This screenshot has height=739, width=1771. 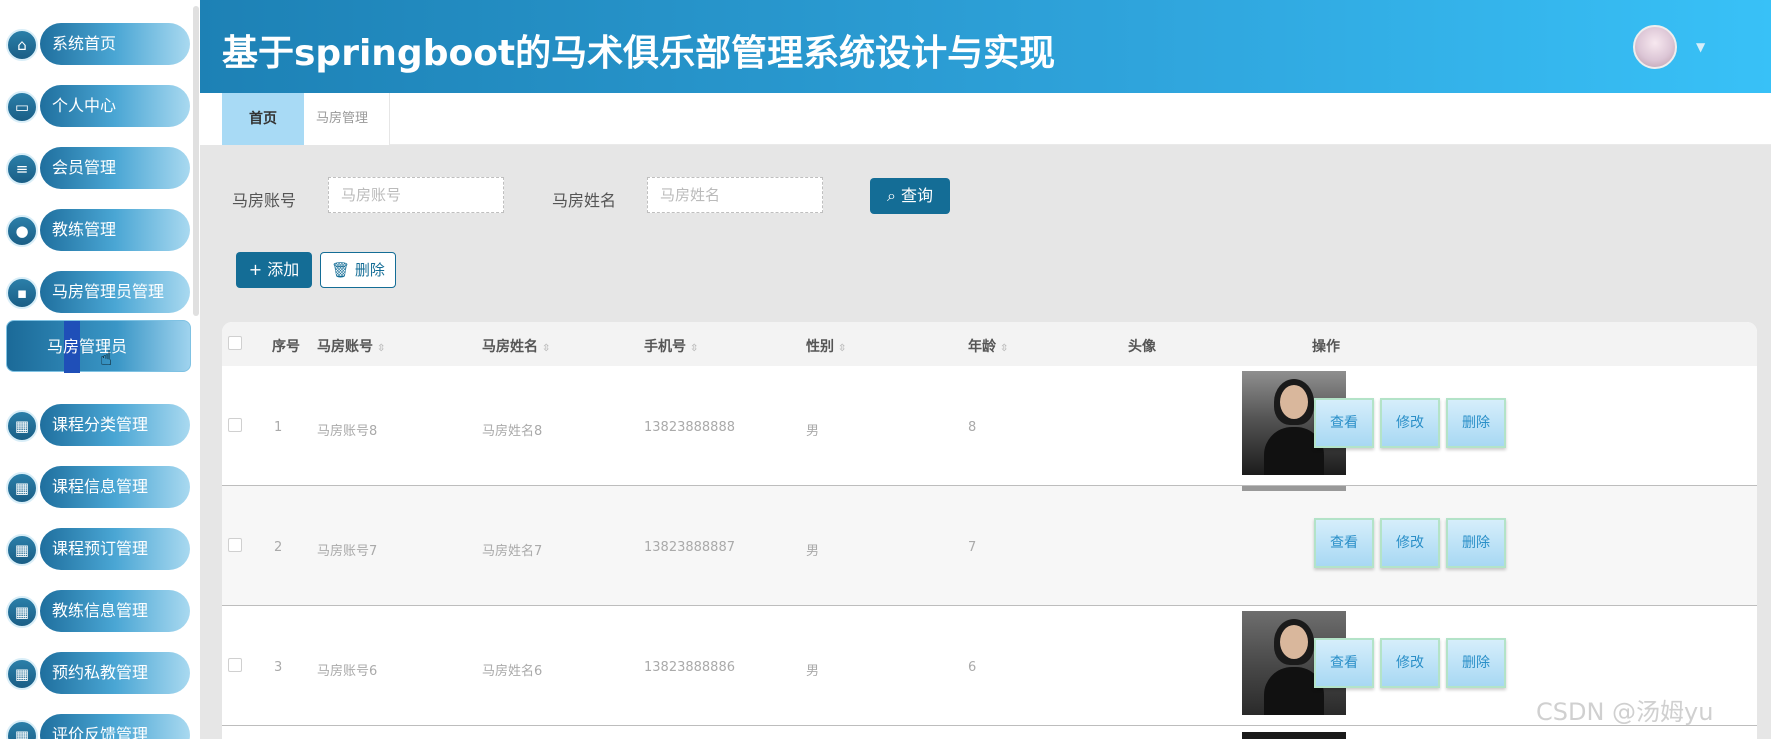 I want to click on table-header: 序号 马房账号 ⇳ 马房姓名 ⇳ 手机号 ⇳ 性别 ⇳ 年龄 ⇳ 头像 操作, so click(x=989, y=344).